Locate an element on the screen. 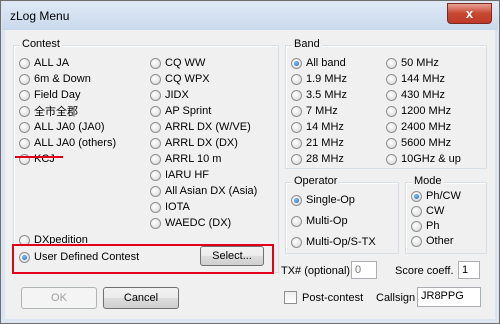 The height and width of the screenshot is (324, 500). ok-button: OK is located at coordinates (59, 298).